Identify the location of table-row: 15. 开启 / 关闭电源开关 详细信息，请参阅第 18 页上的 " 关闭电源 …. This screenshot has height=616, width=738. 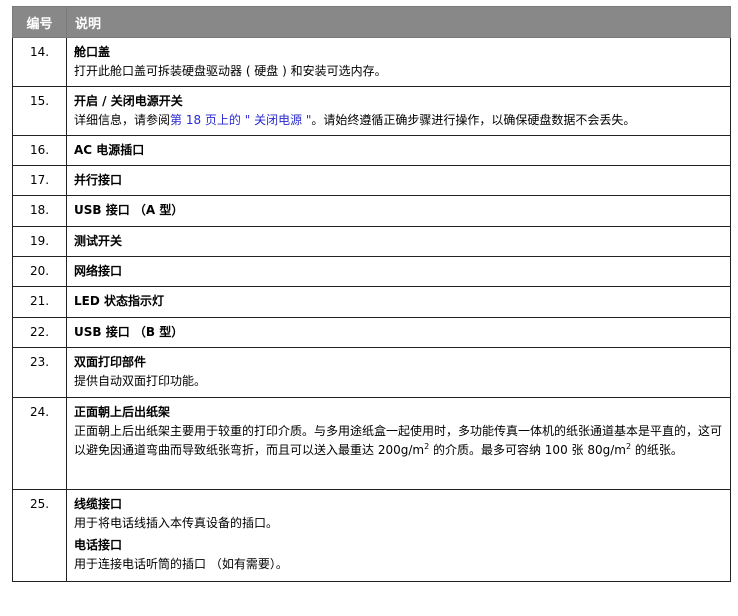
(371, 111).